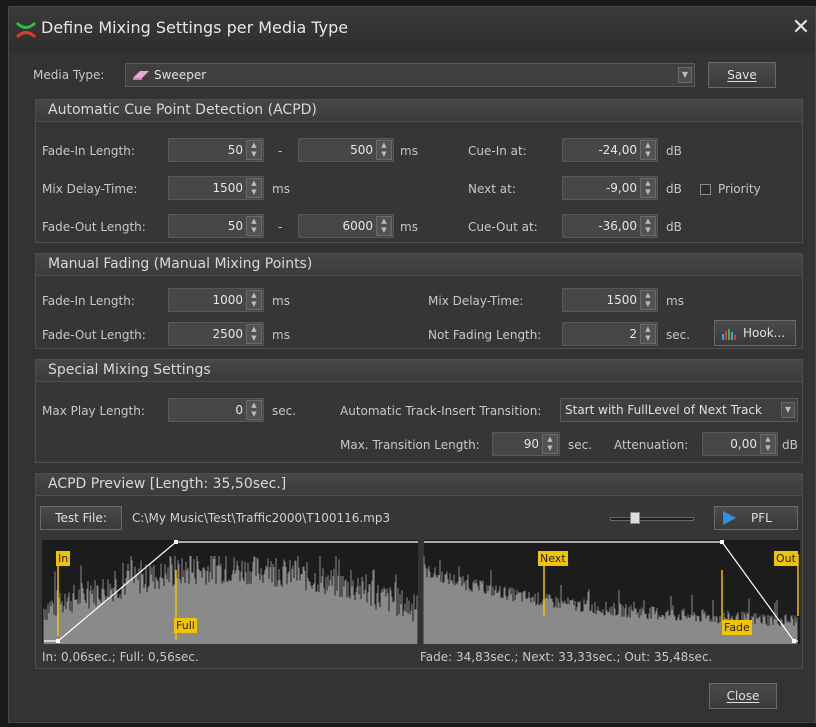  Describe the element at coordinates (419, 111) in the screenshot. I see `acpd-header: Automatic Cue Point Detection (ACPD)` at that location.